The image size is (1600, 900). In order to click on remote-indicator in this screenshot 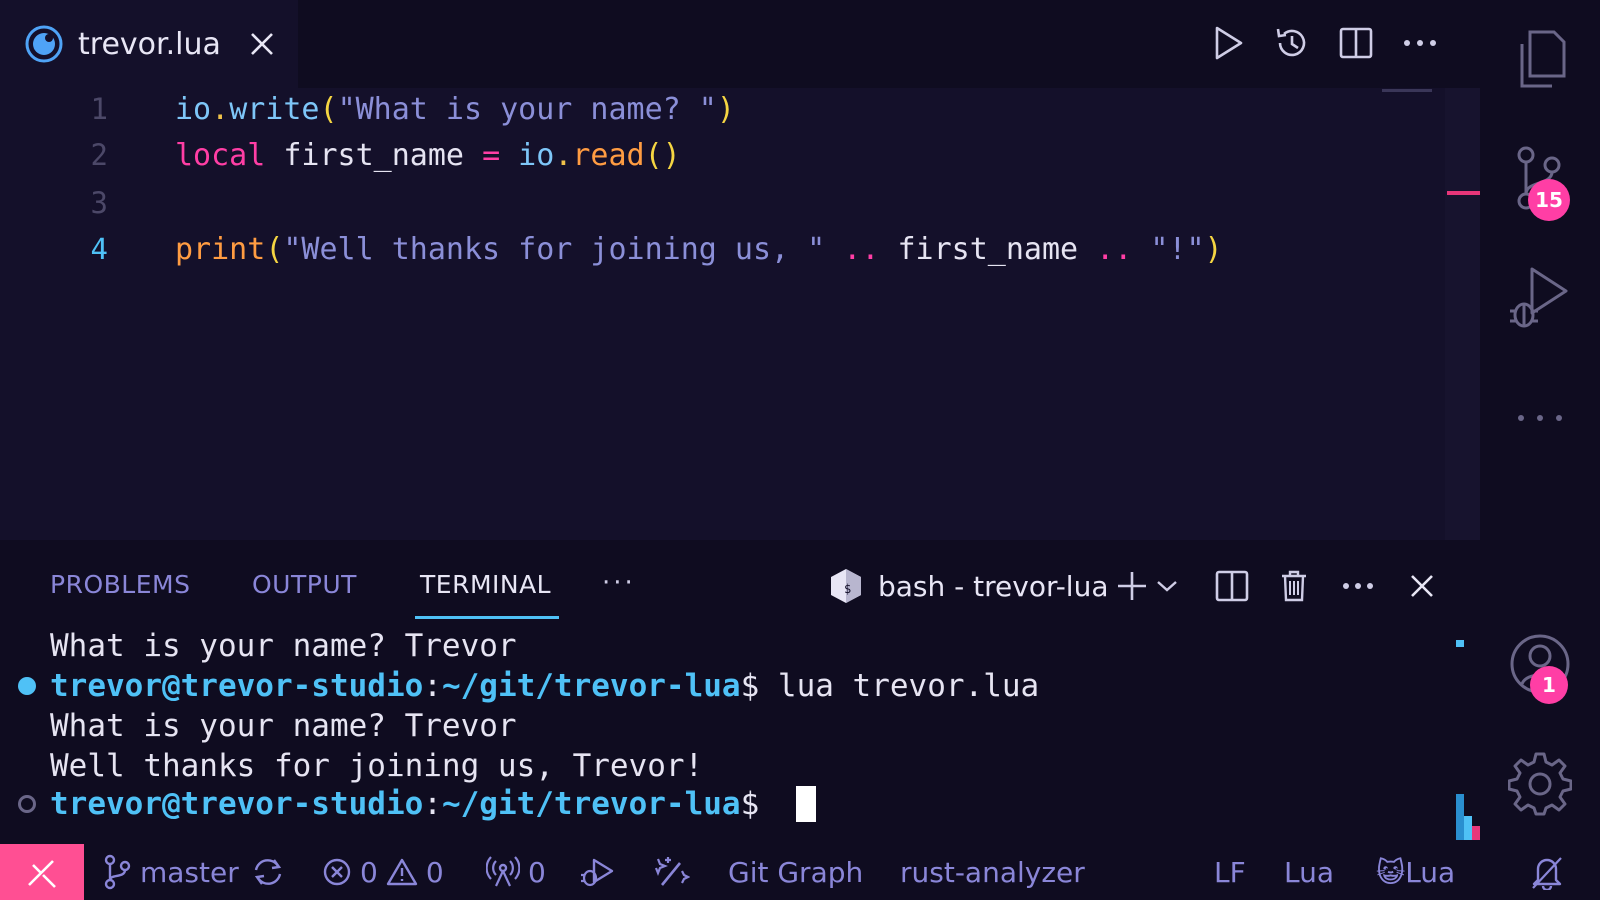, I will do `click(42, 872)`.